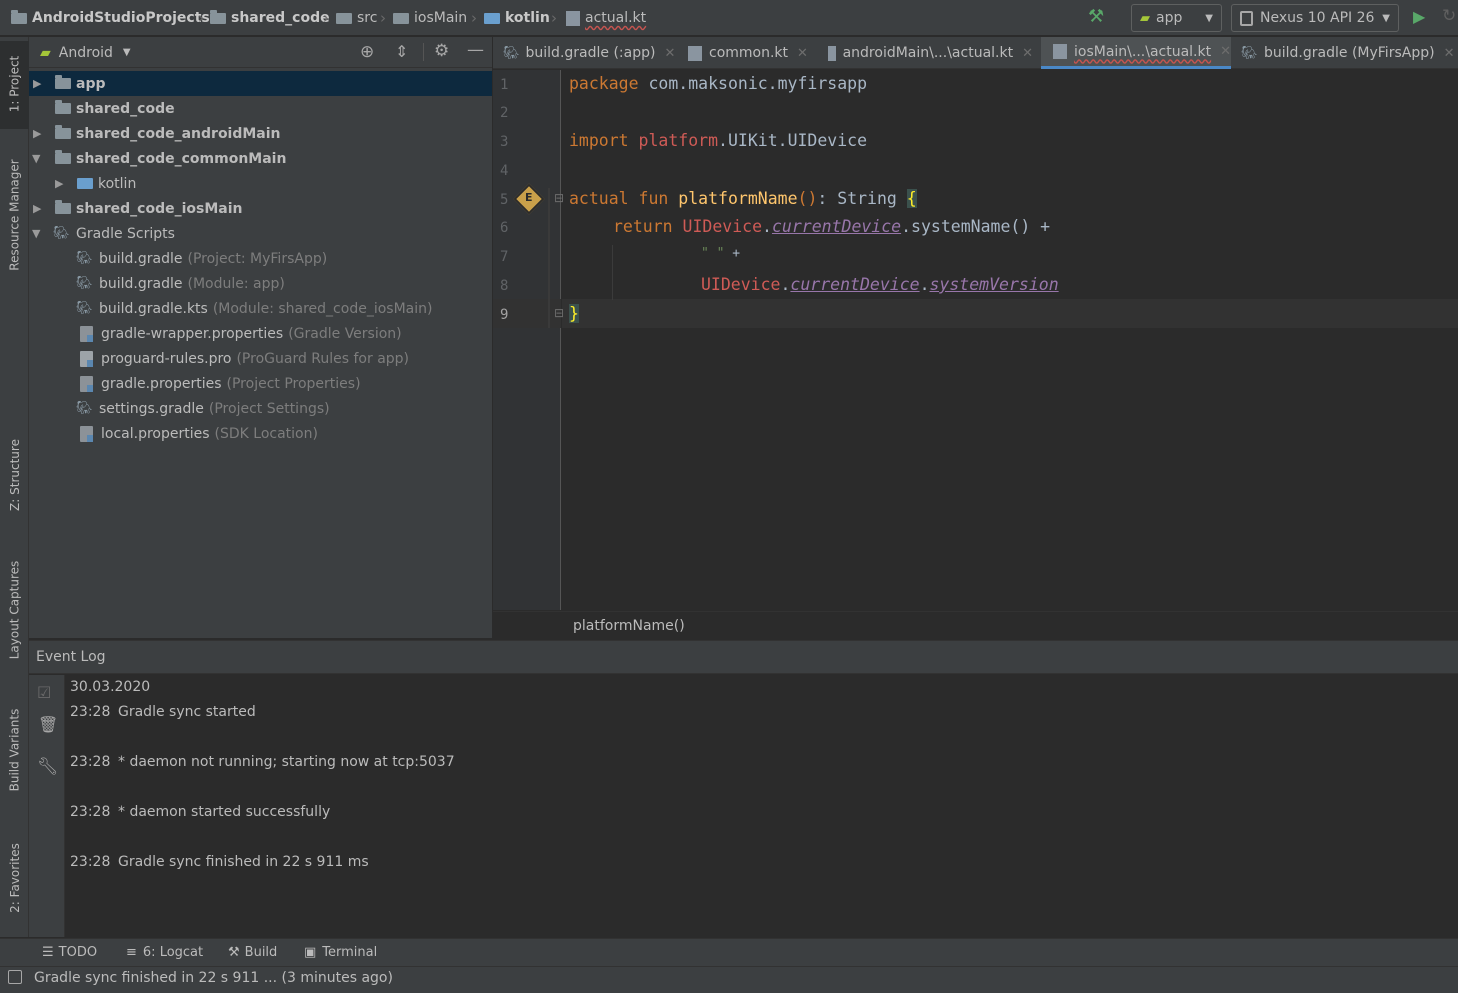 The height and width of the screenshot is (993, 1458). I want to click on view-selector-label: Android, so click(85, 52).